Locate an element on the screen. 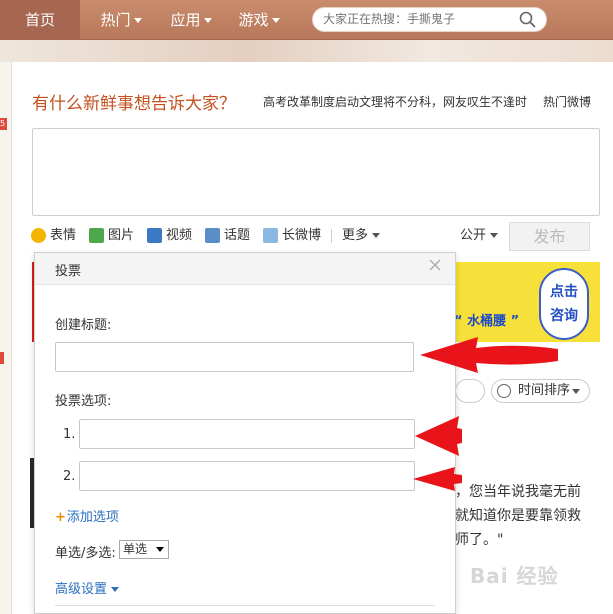  nav-hot-label: 热门 is located at coordinates (115, 20).